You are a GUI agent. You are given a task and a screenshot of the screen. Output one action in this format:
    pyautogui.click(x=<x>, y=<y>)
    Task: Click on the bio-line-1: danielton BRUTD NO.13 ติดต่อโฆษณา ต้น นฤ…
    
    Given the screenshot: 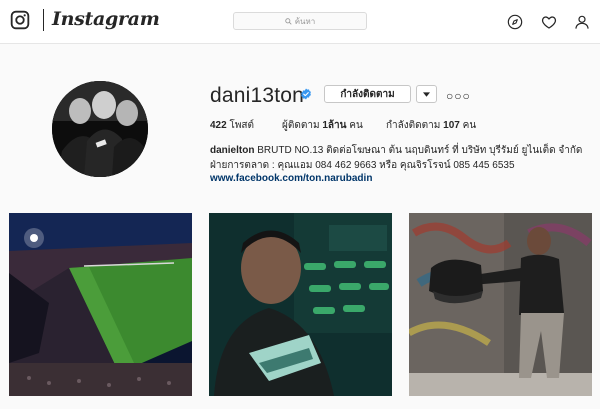 What is the action you would take?
    pyautogui.click(x=396, y=150)
    